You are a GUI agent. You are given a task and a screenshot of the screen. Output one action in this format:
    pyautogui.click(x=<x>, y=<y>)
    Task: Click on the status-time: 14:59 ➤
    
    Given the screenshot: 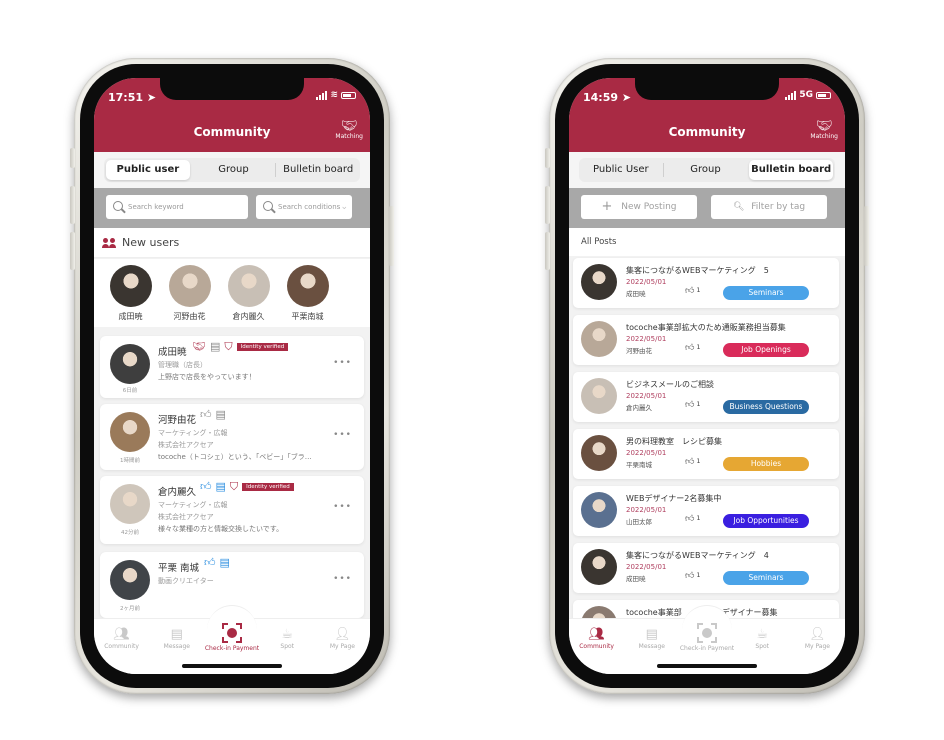 What is the action you would take?
    pyautogui.click(x=607, y=97)
    